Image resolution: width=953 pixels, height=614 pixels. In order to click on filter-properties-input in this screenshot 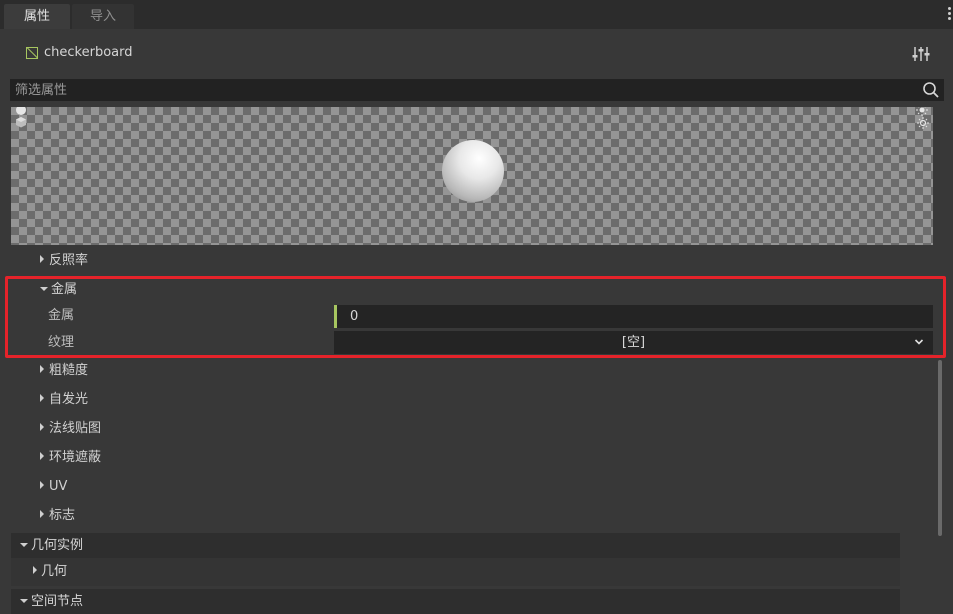, I will do `click(462, 90)`.